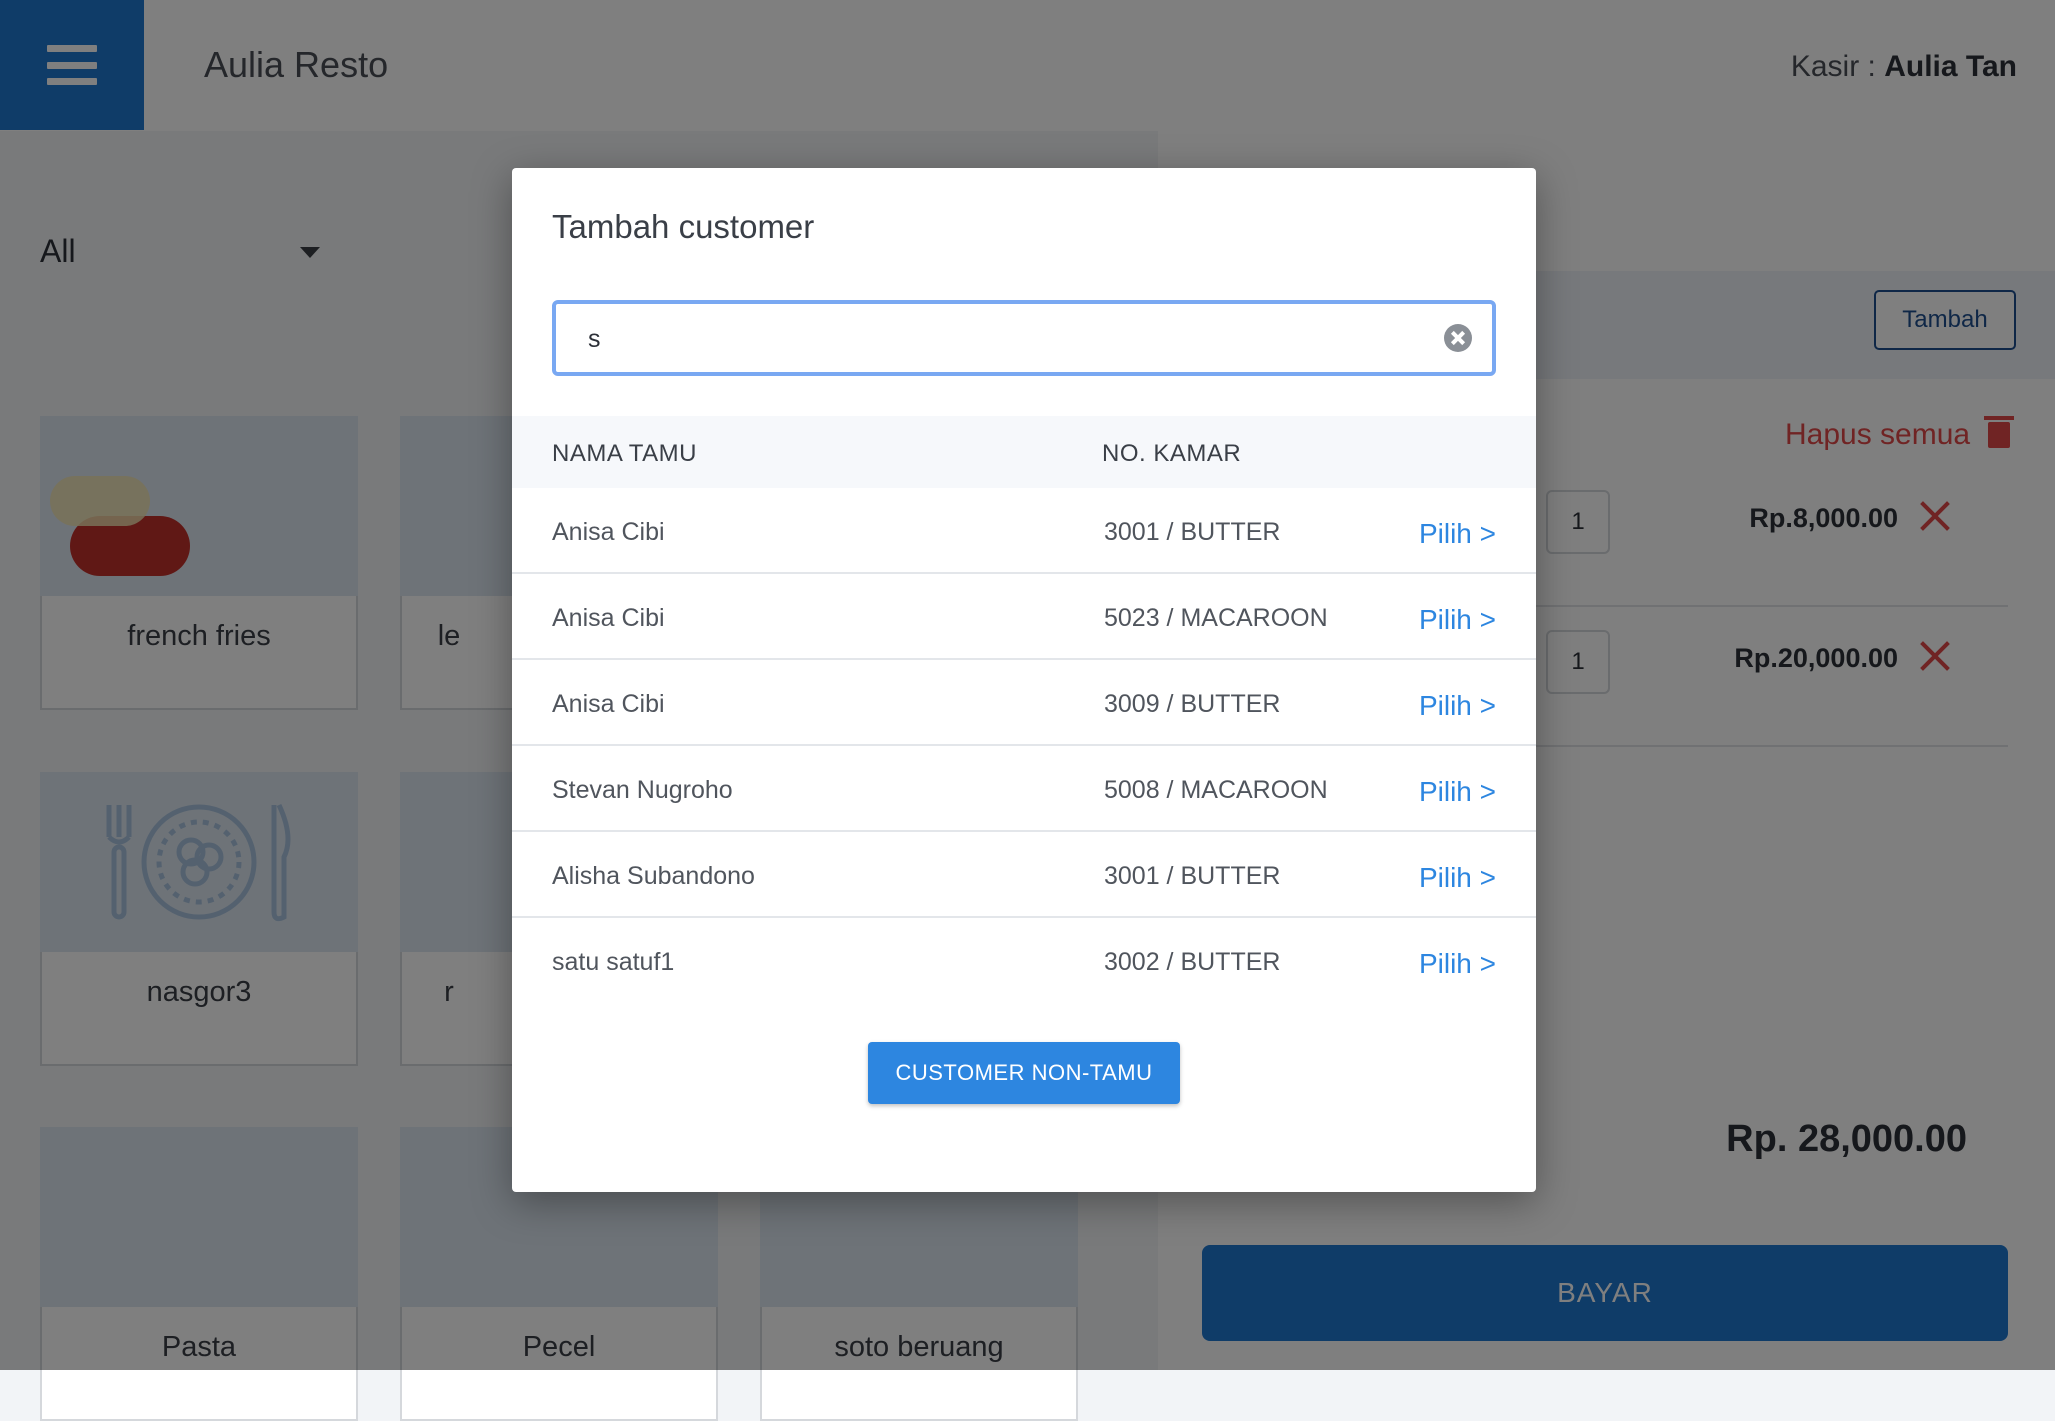  What do you see at coordinates (1192, 704) in the screenshot?
I see `guest-room: 3009 / BUTTER` at bounding box center [1192, 704].